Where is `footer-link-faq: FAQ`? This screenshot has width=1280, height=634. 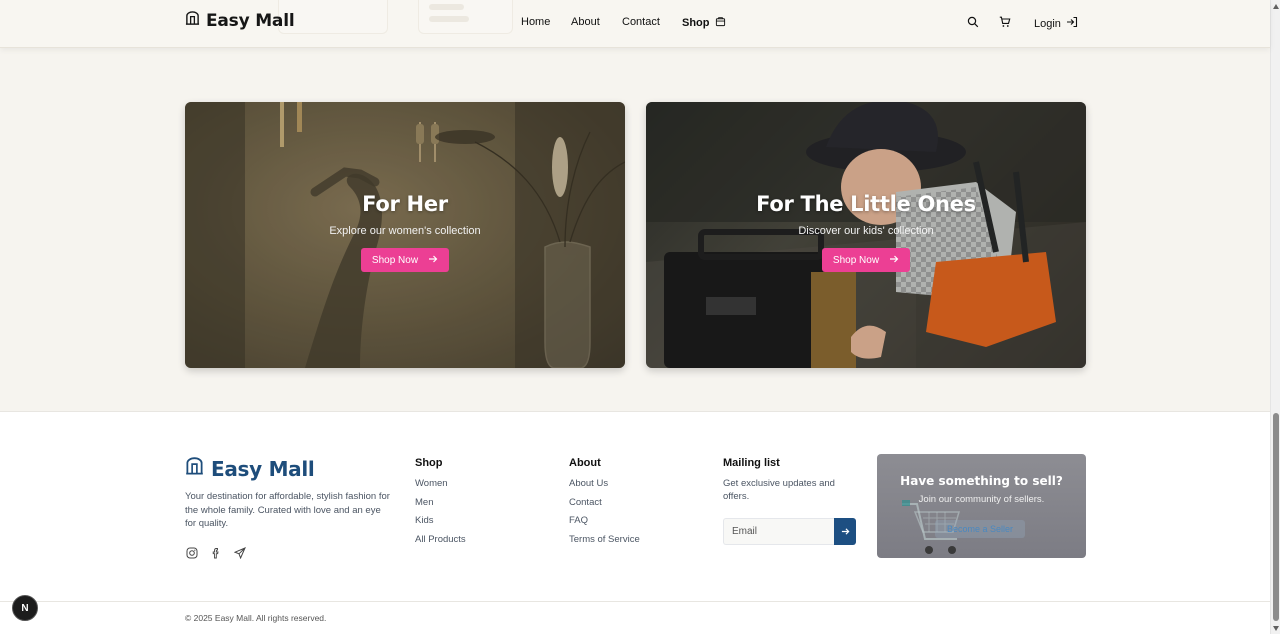
footer-link-faq: FAQ is located at coordinates (604, 523).